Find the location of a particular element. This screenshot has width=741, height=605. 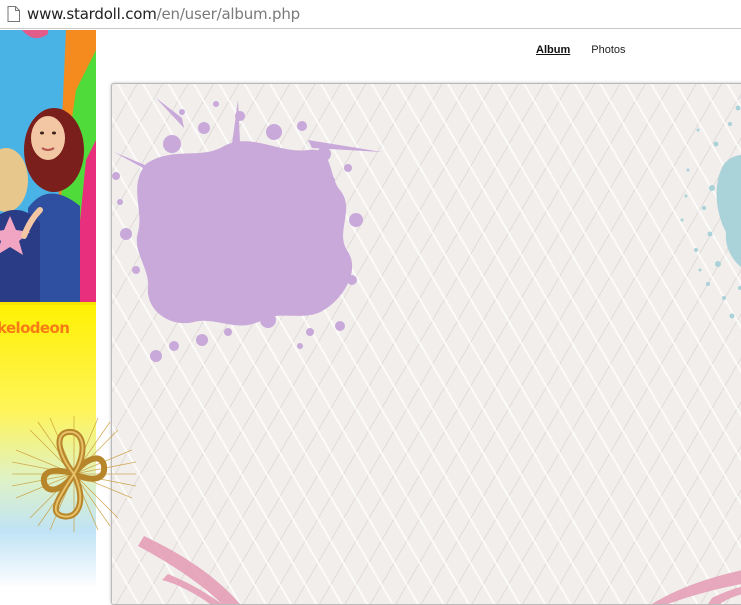

teal-splash is located at coordinates (711, 208).